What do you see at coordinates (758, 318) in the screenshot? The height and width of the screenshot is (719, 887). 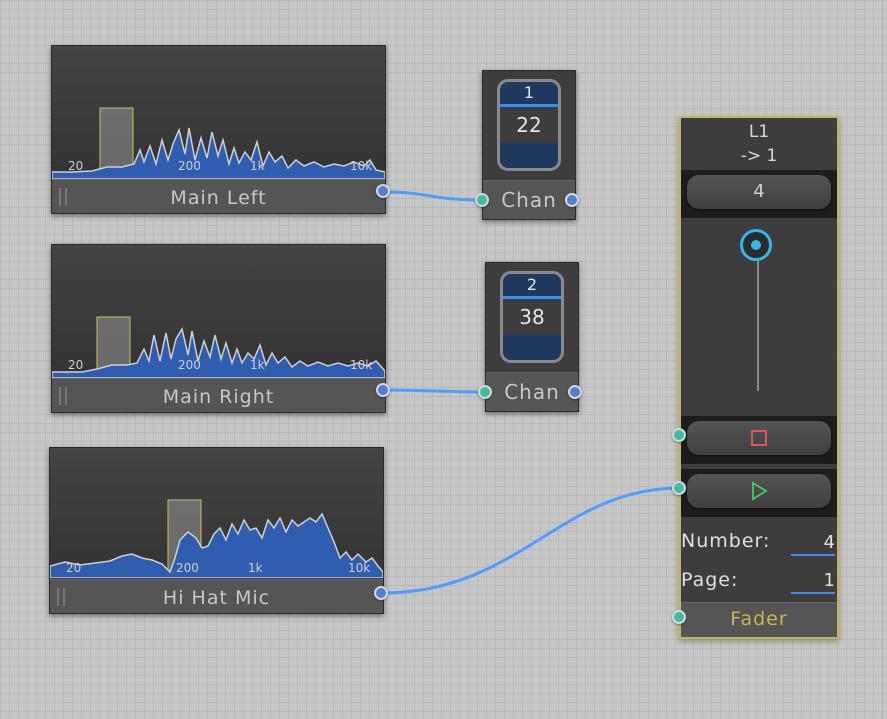 I see `fader-slider-track` at bounding box center [758, 318].